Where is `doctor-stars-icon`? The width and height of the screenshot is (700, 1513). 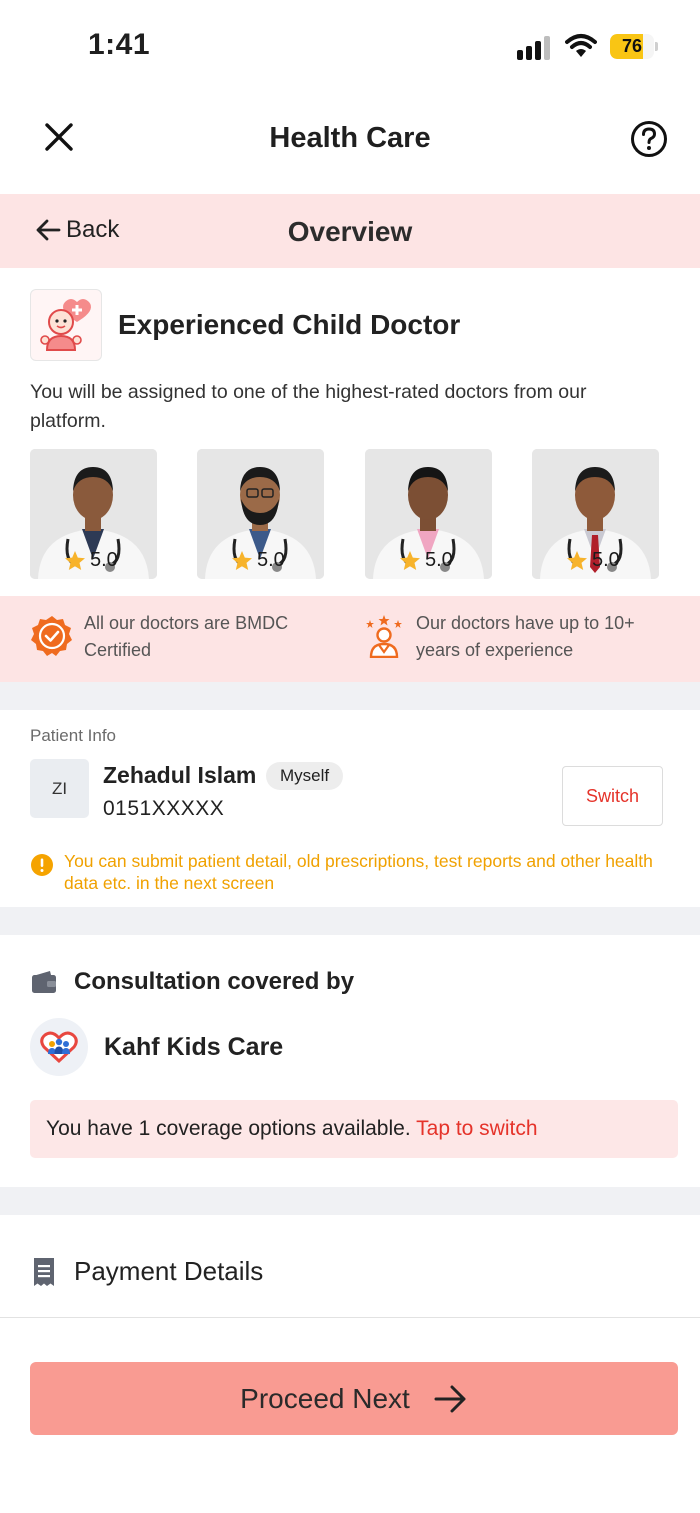 doctor-stars-icon is located at coordinates (384, 636).